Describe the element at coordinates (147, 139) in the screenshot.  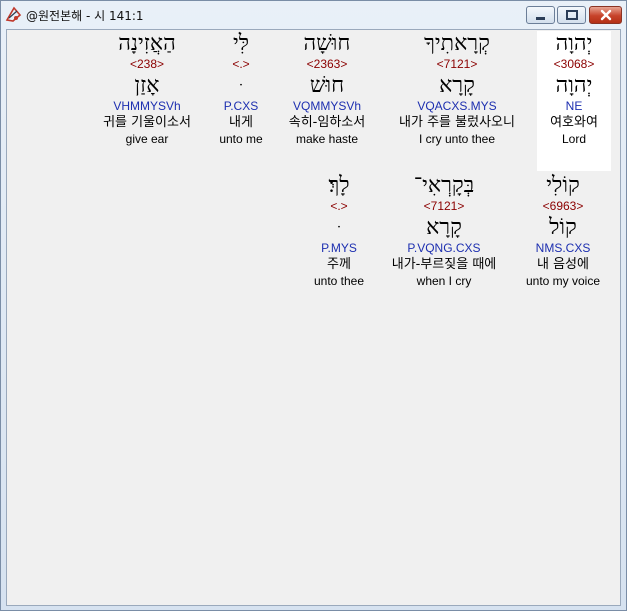
I see `english-gloss: give ear` at that location.